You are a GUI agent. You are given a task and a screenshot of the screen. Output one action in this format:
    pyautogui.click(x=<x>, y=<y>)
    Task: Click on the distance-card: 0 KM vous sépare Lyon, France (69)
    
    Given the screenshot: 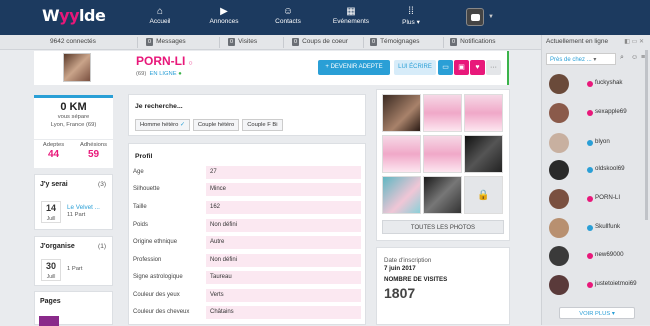 What is the action you would take?
    pyautogui.click(x=73, y=117)
    